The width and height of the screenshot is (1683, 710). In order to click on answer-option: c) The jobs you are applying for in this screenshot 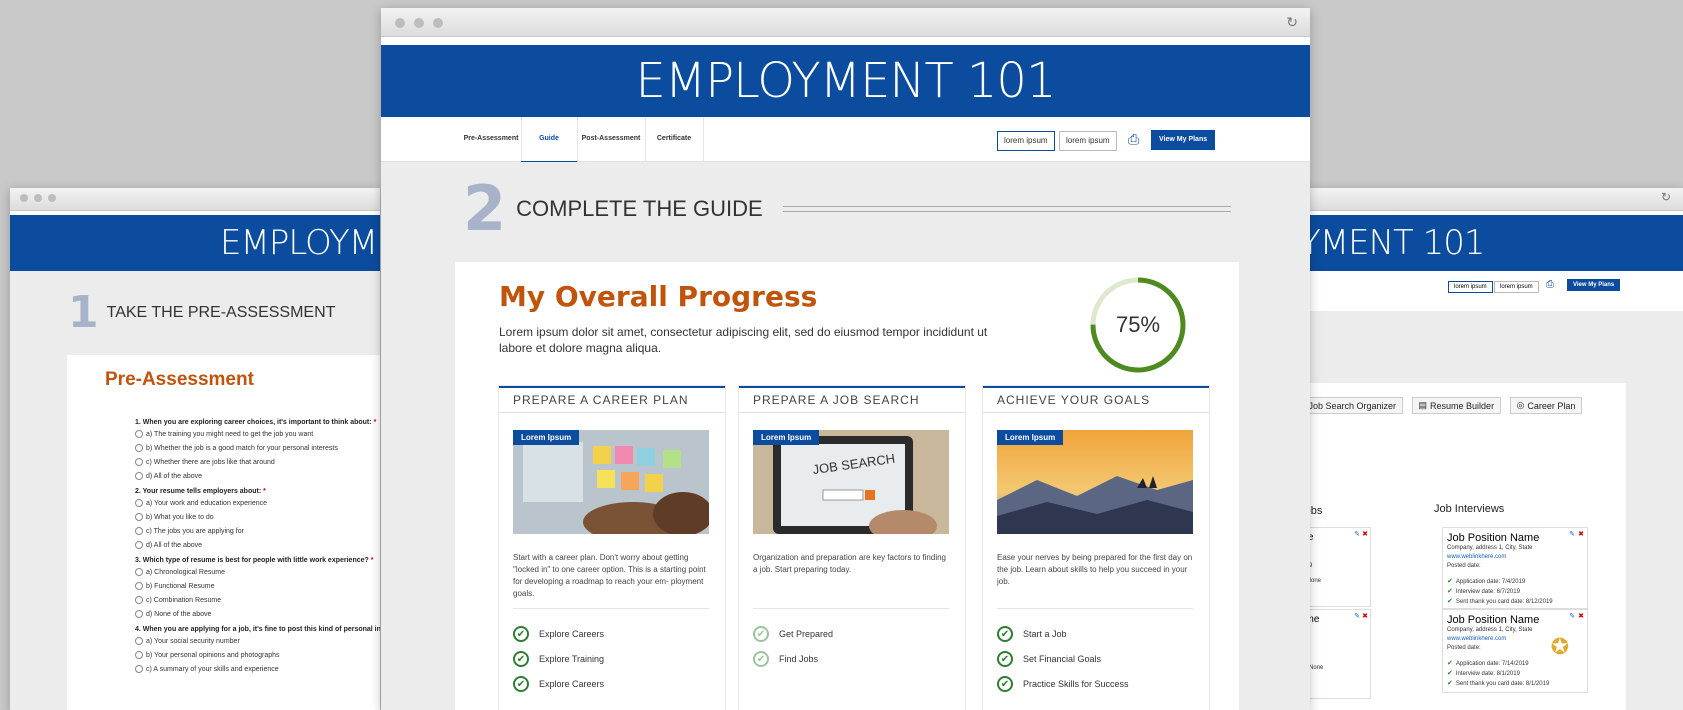, I will do `click(257, 531)`.